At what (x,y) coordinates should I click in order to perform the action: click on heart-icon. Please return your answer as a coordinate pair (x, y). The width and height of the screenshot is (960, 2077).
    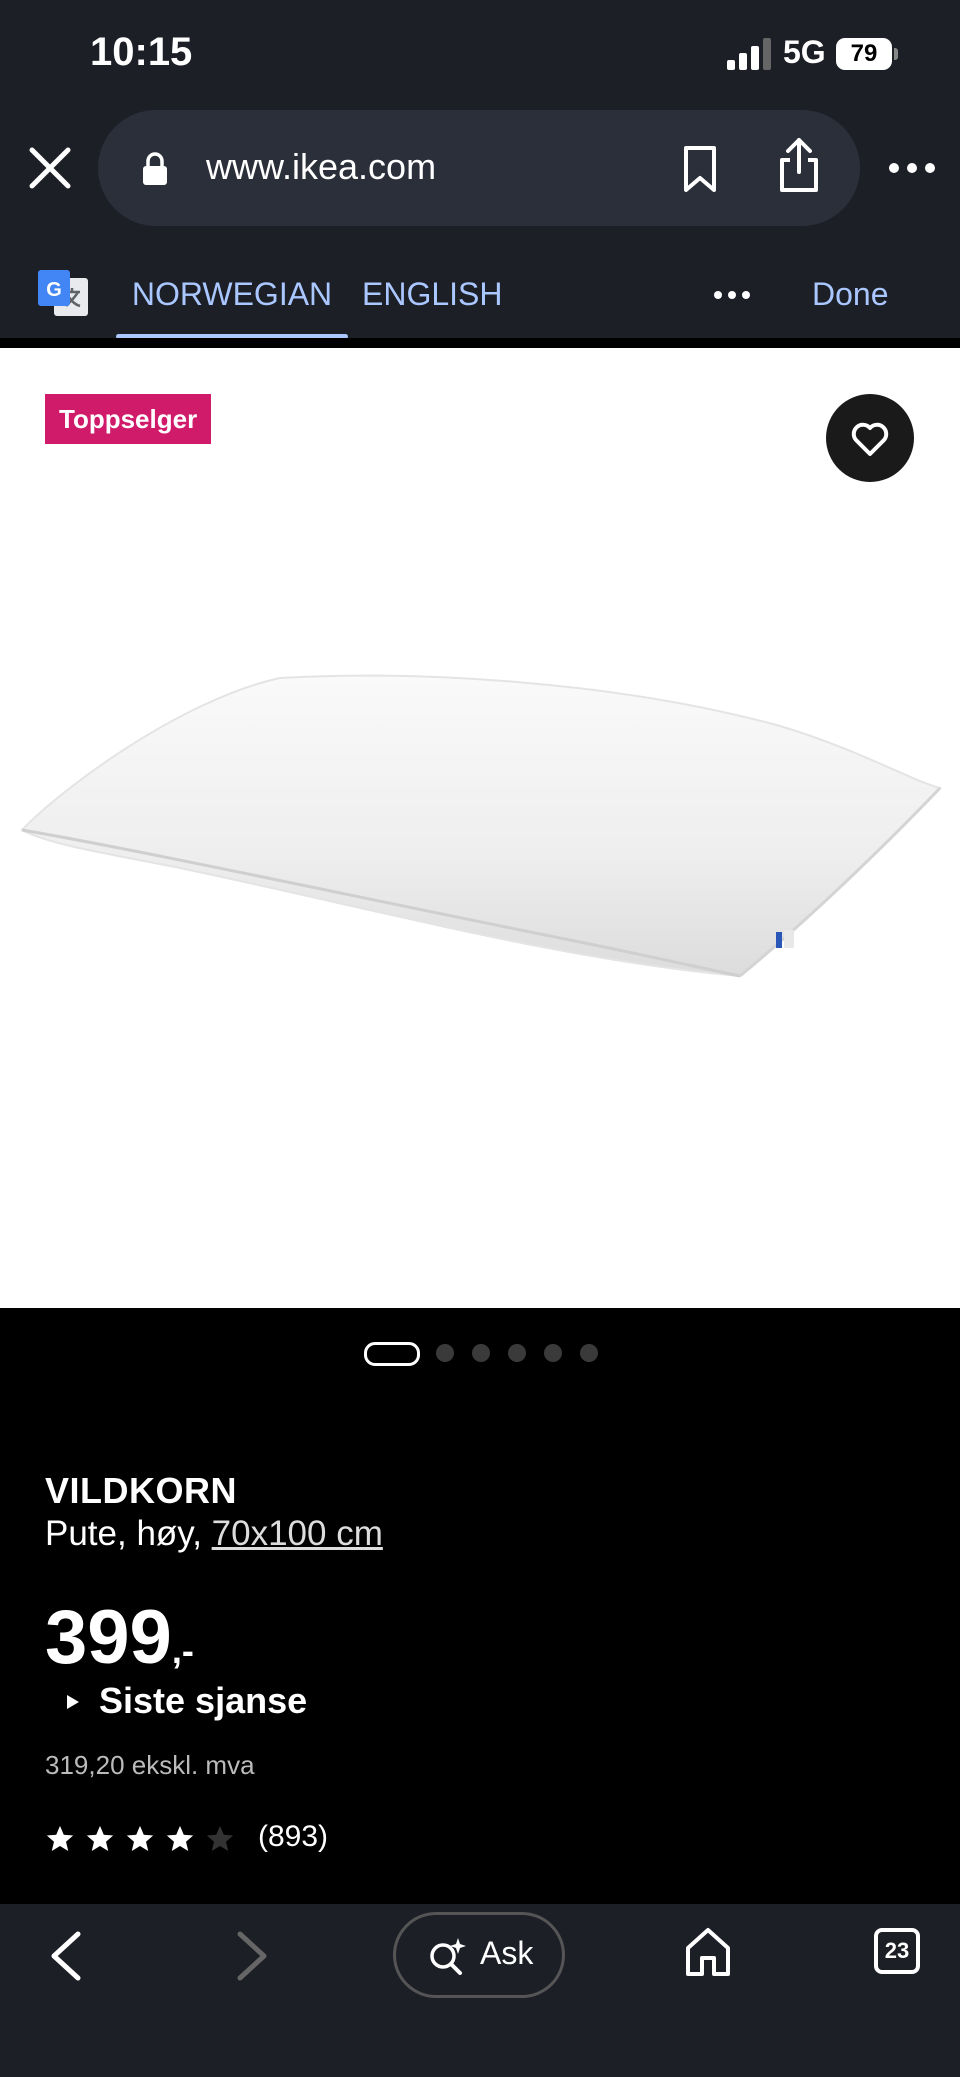
    Looking at the image, I should click on (870, 439).